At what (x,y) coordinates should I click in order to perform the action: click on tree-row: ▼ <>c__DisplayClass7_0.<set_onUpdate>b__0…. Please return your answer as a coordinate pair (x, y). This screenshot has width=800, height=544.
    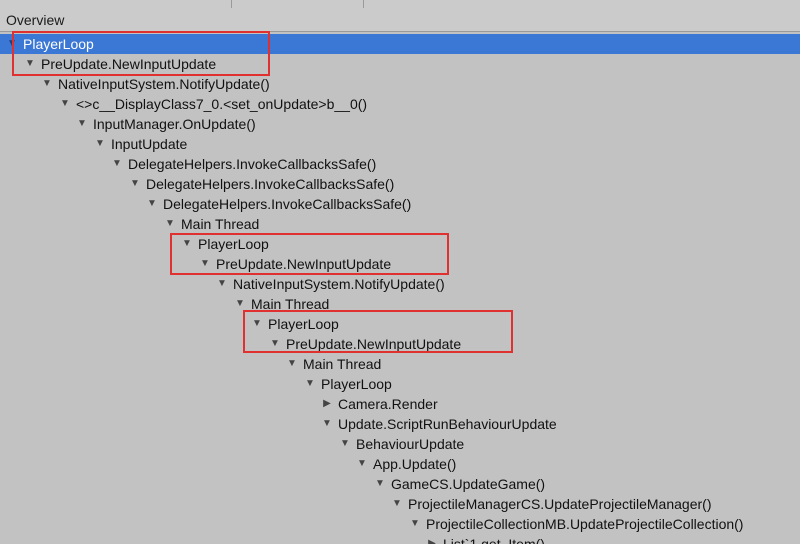
    Looking at the image, I should click on (400, 104).